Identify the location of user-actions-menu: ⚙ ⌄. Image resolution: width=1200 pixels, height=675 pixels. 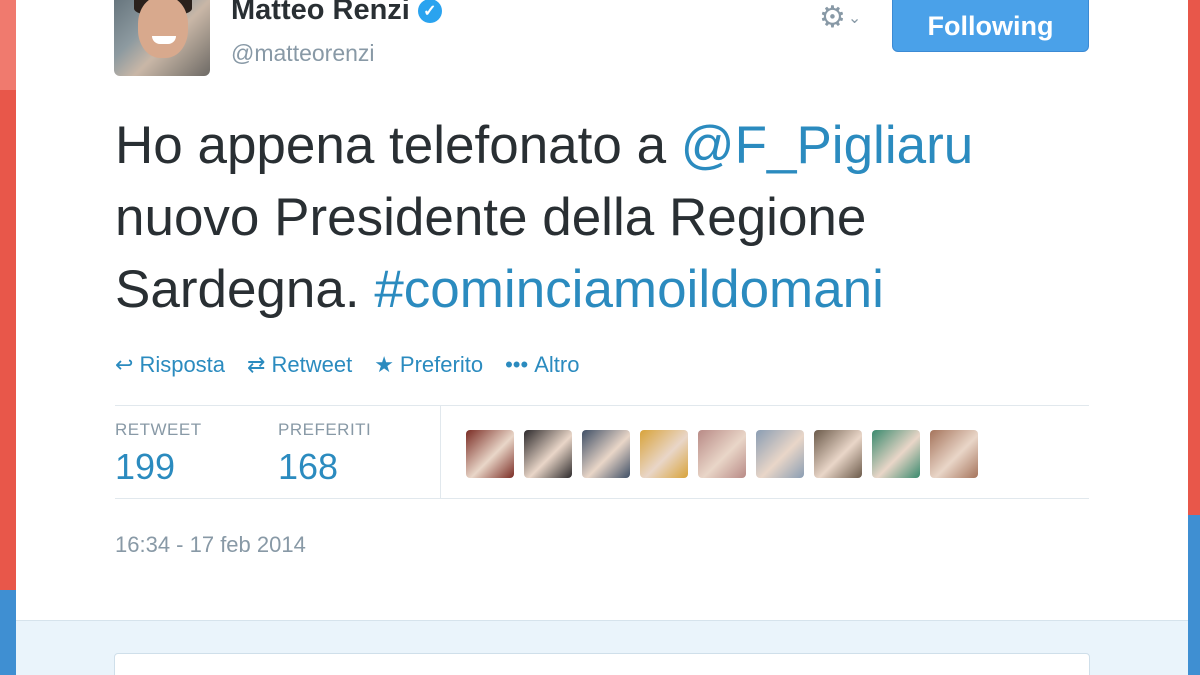
(840, 17).